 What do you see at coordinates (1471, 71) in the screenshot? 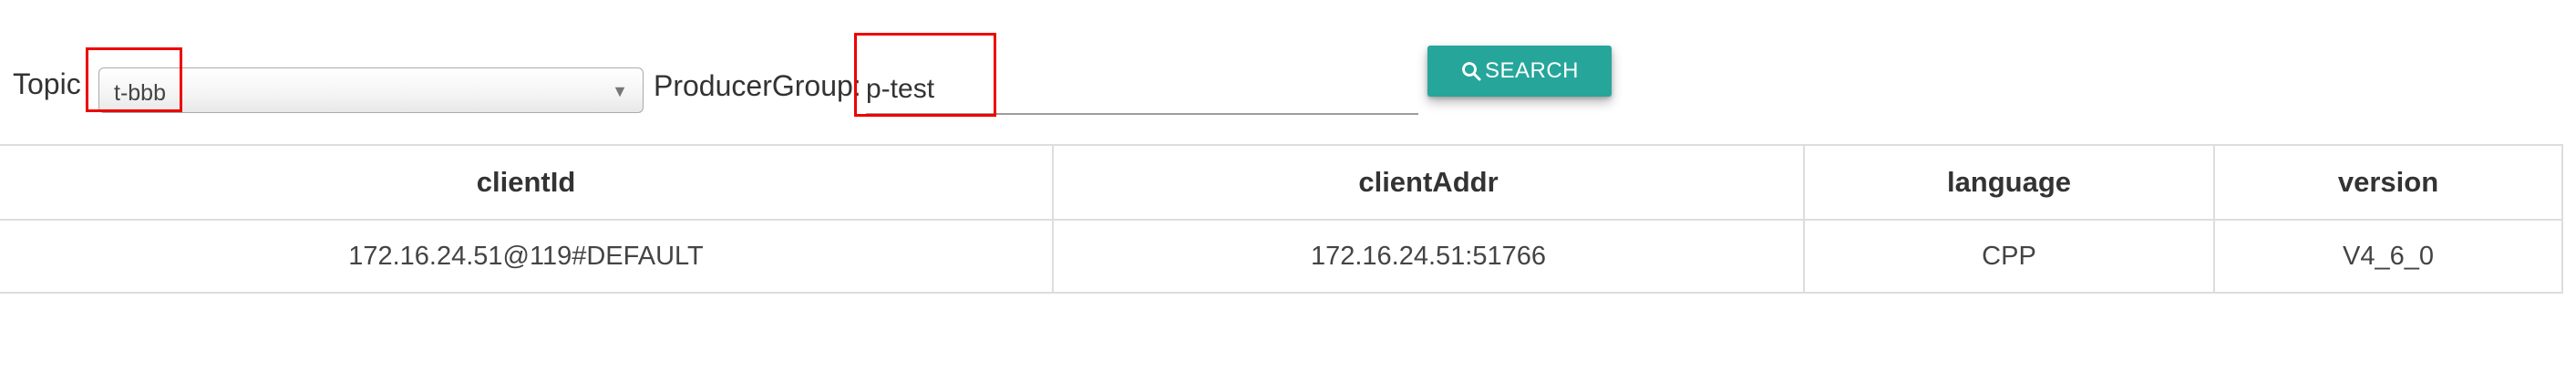
I see `search-icon` at bounding box center [1471, 71].